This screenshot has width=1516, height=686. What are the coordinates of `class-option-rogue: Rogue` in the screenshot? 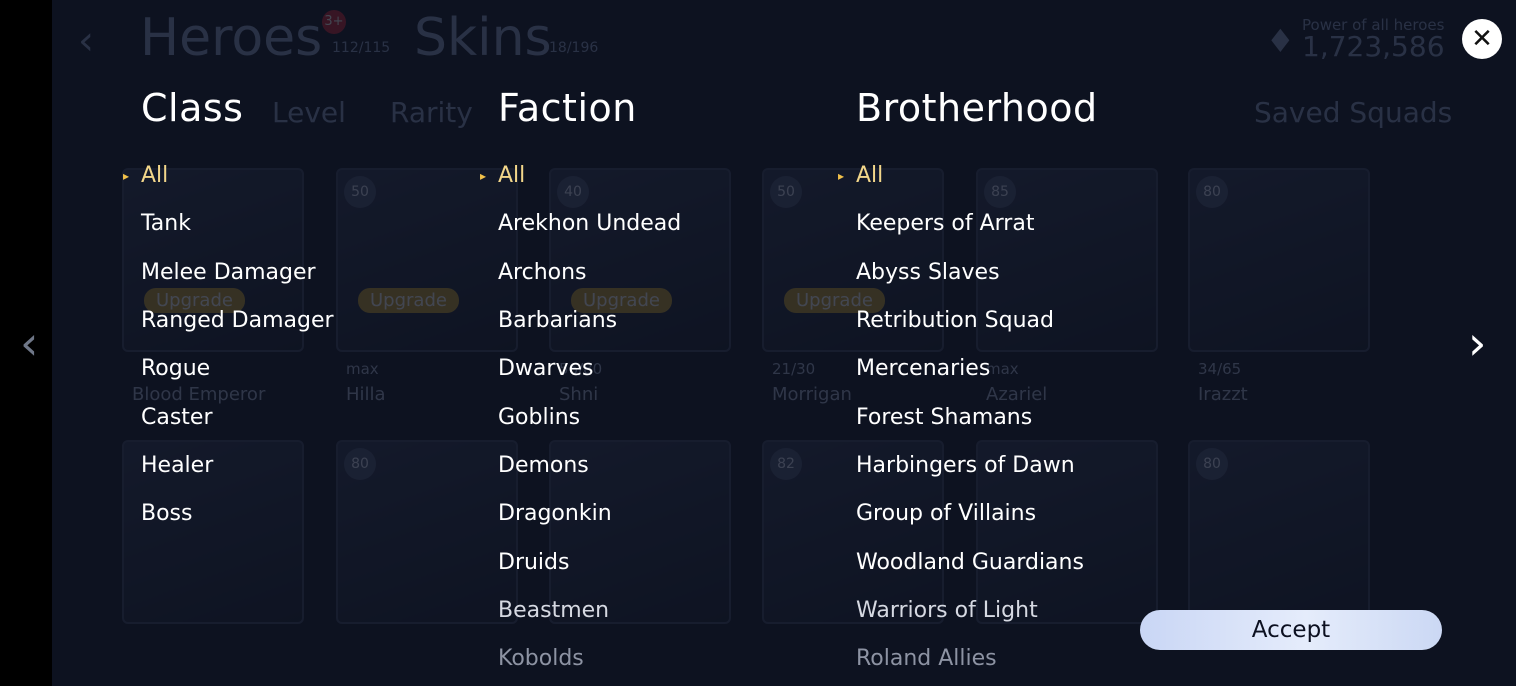 It's located at (175, 369).